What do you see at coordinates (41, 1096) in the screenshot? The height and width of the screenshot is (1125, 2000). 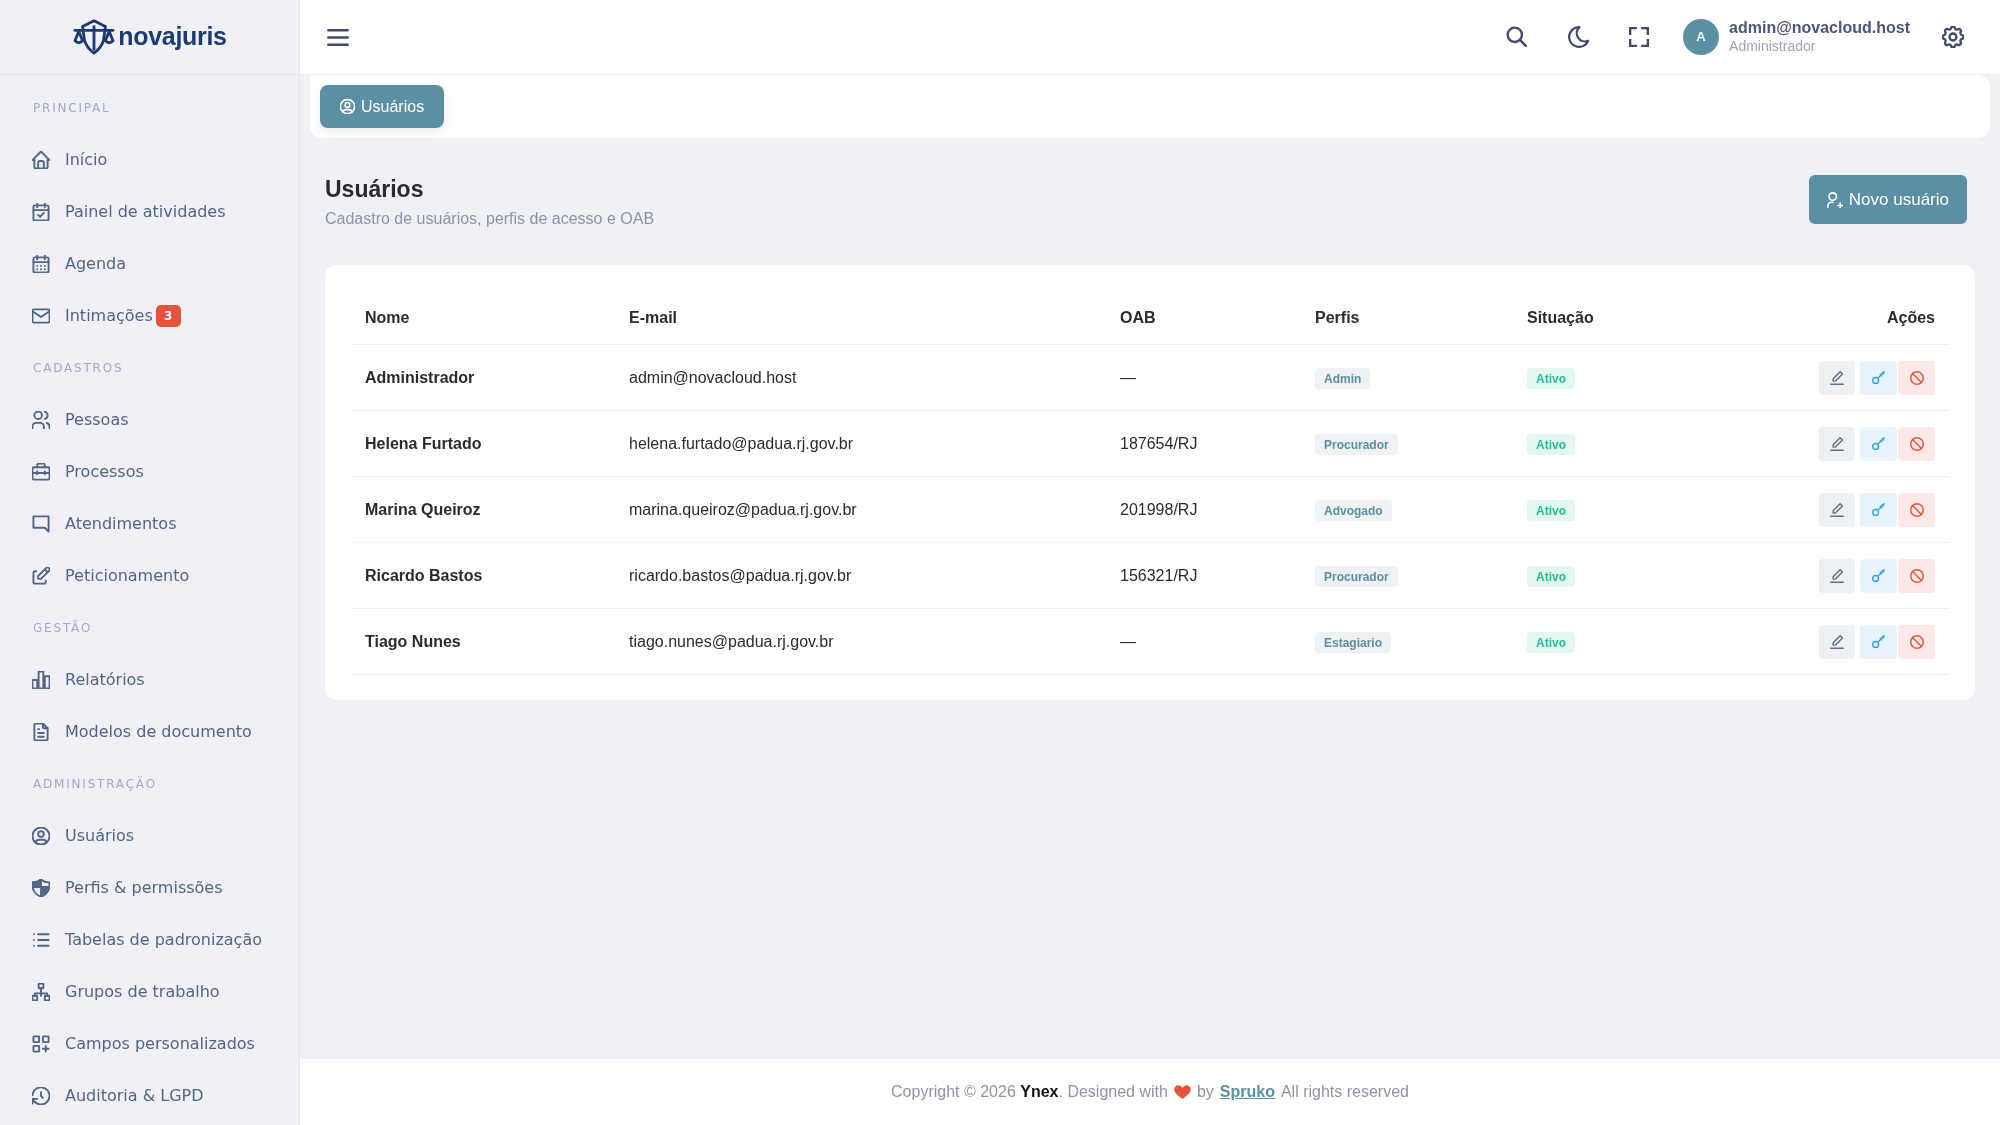 I see `history-icon` at bounding box center [41, 1096].